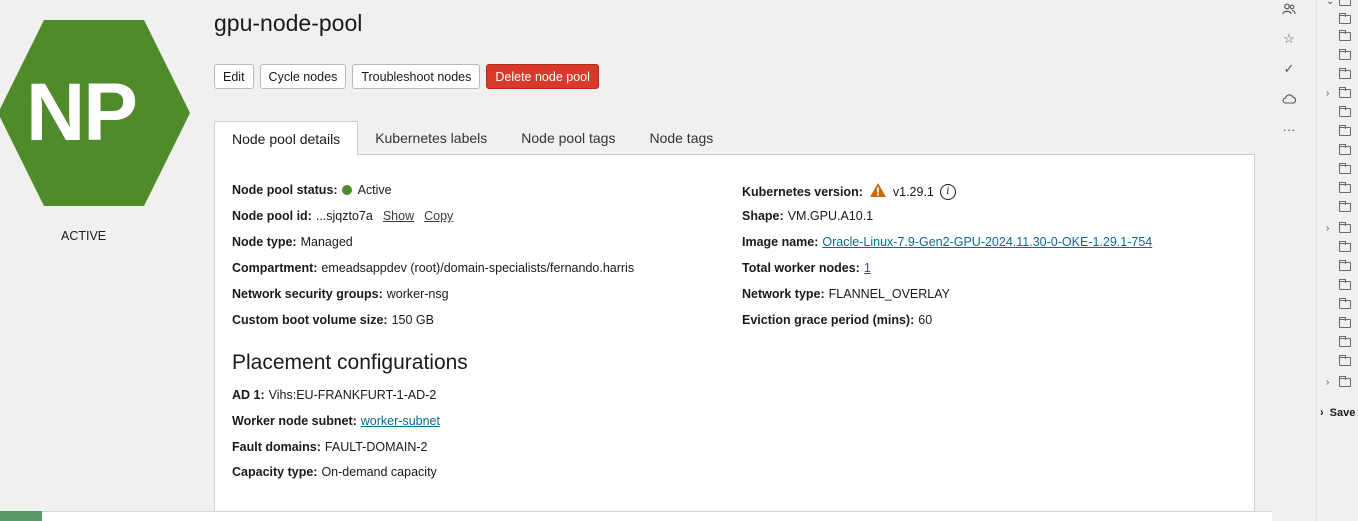  What do you see at coordinates (1289, 129) in the screenshot?
I see `more-icon: ···` at bounding box center [1289, 129].